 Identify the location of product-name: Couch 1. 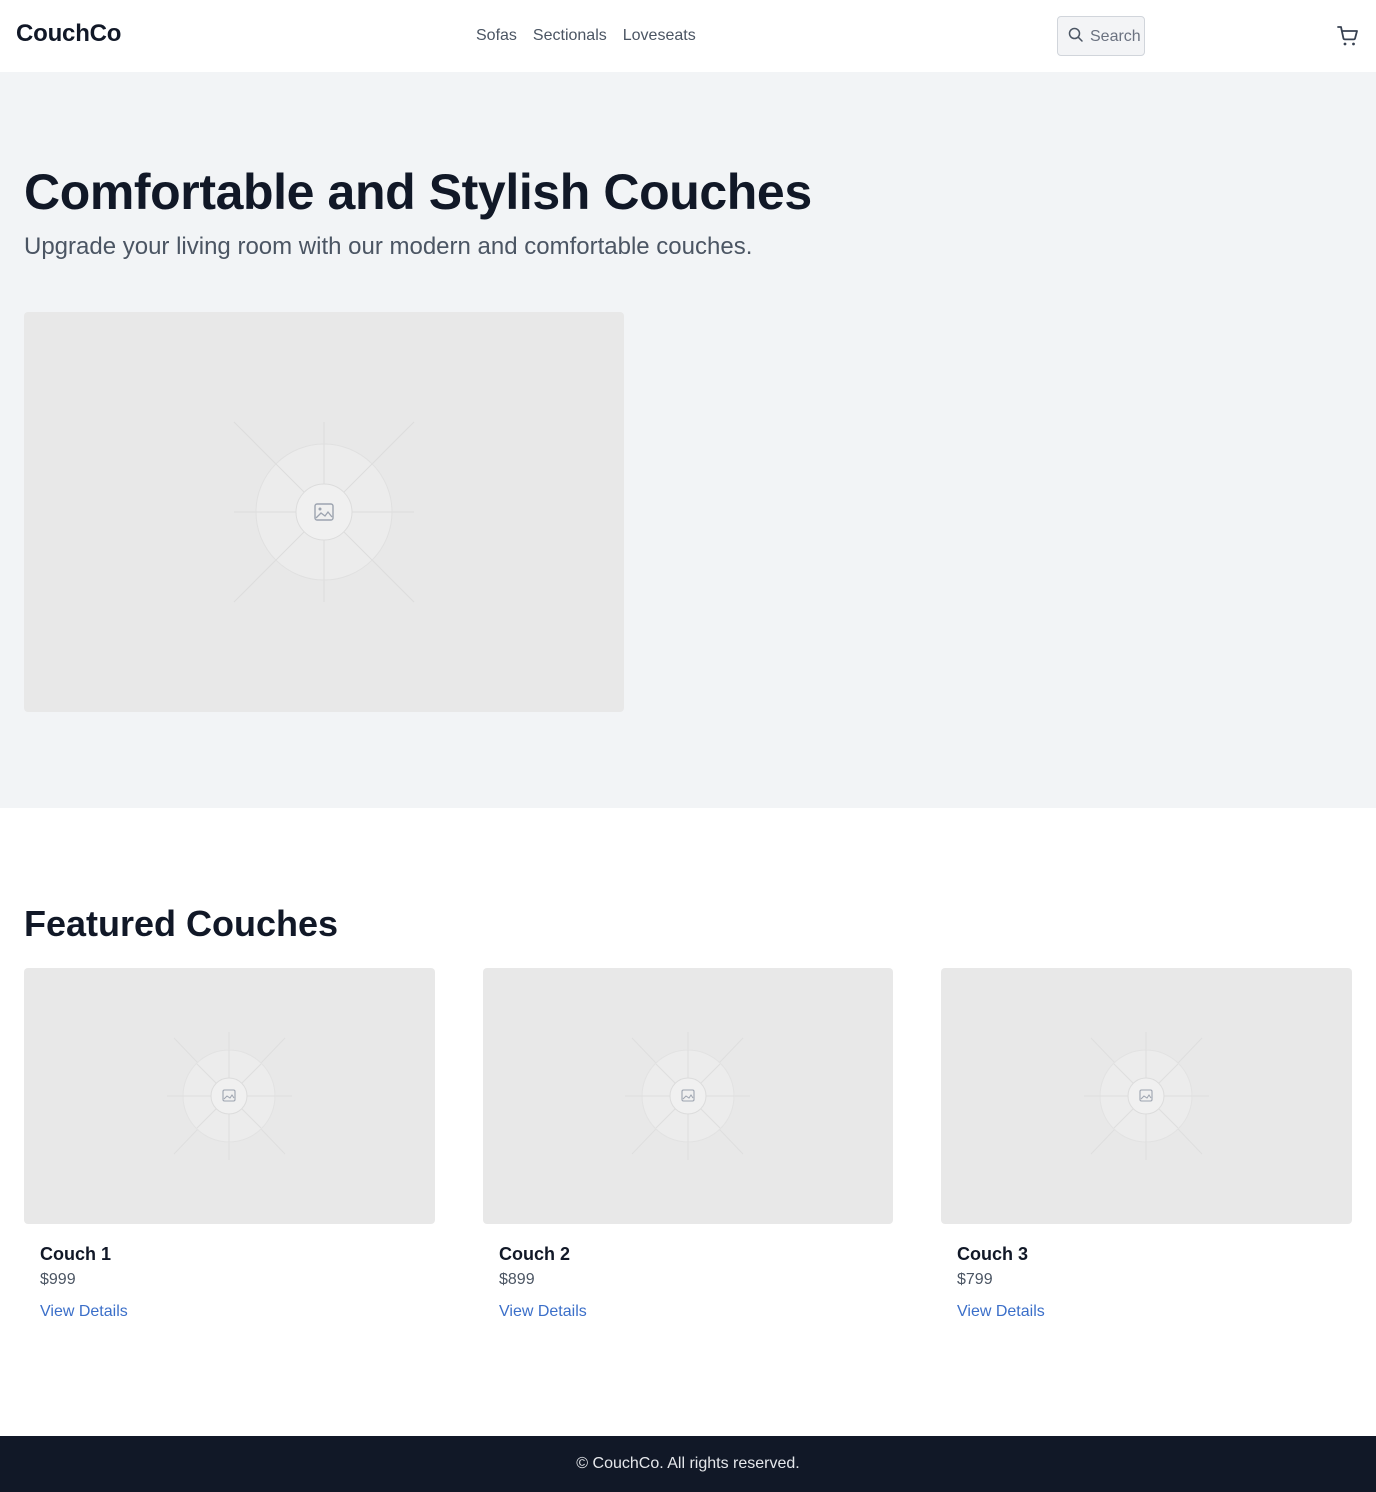
(76, 1254).